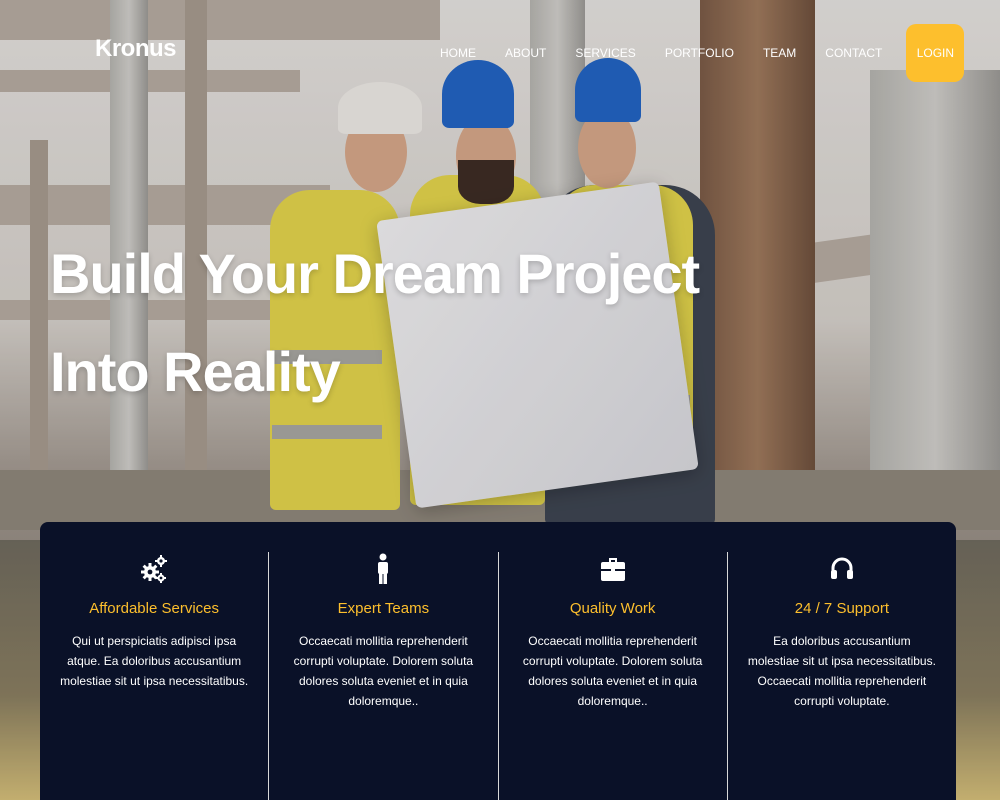 This screenshot has width=1000, height=800. Describe the element at coordinates (605, 53) in the screenshot. I see `nav-services: SERVICES` at that location.